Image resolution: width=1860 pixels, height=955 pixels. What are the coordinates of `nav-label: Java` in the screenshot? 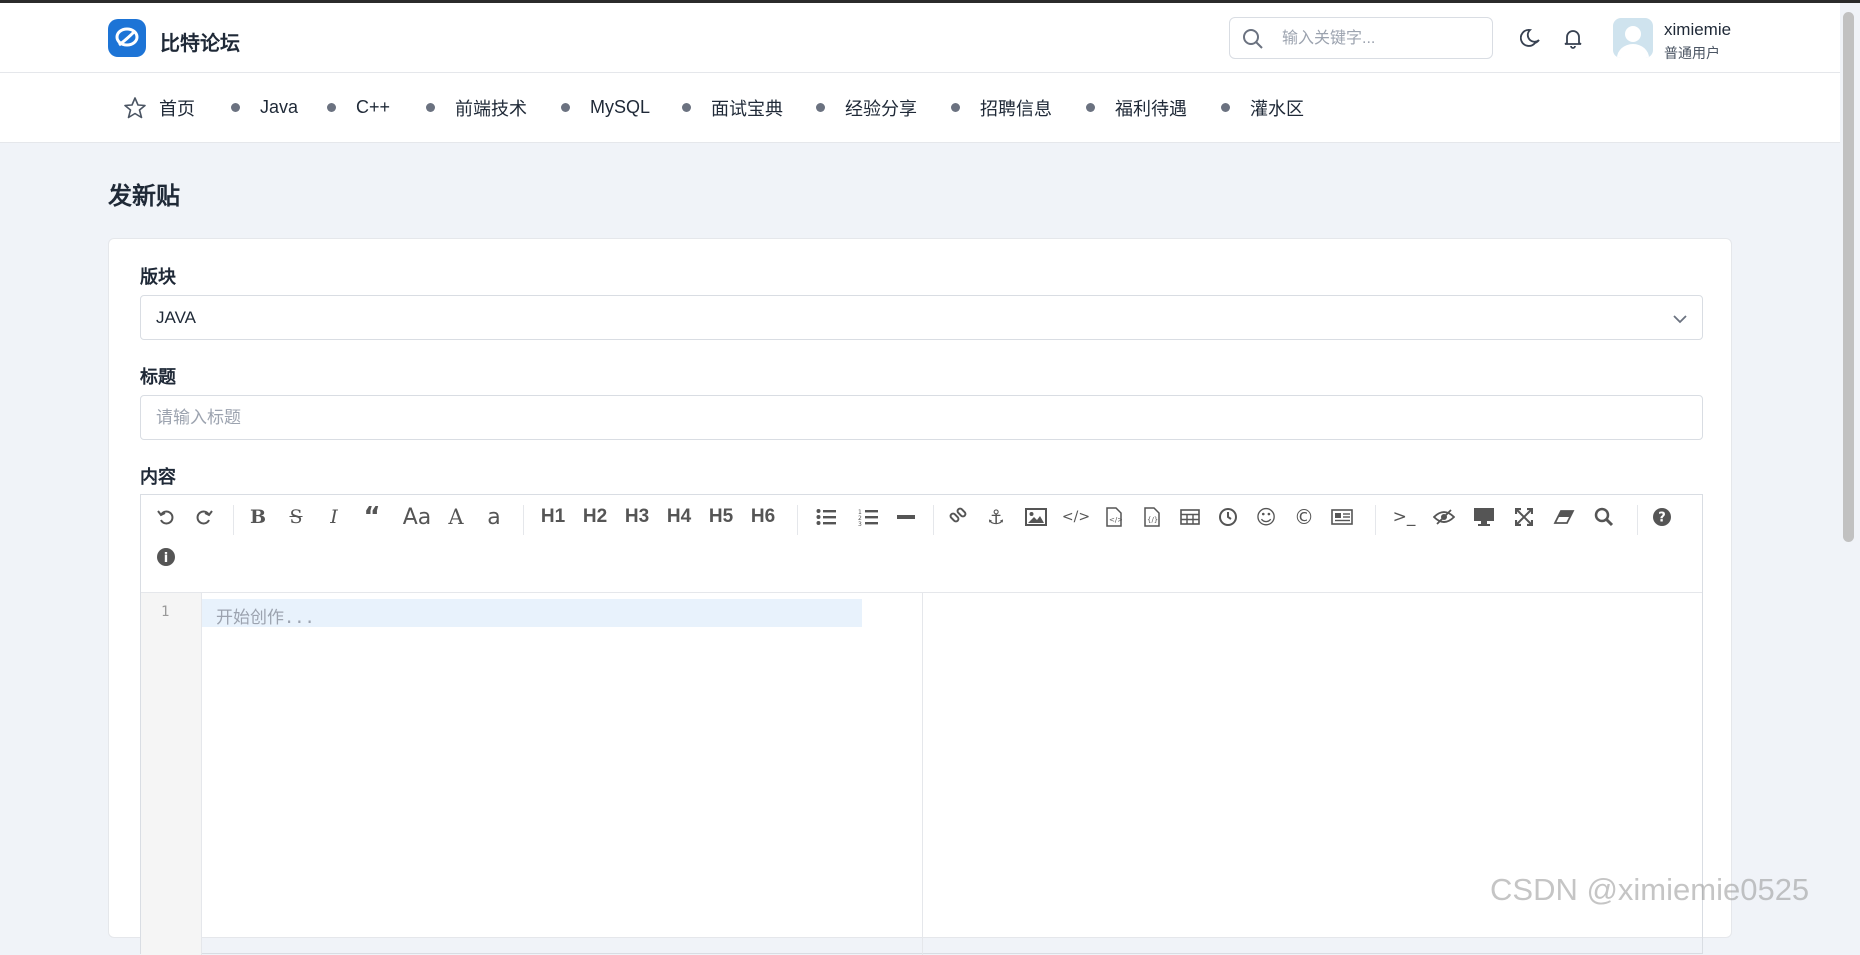 It's located at (279, 107).